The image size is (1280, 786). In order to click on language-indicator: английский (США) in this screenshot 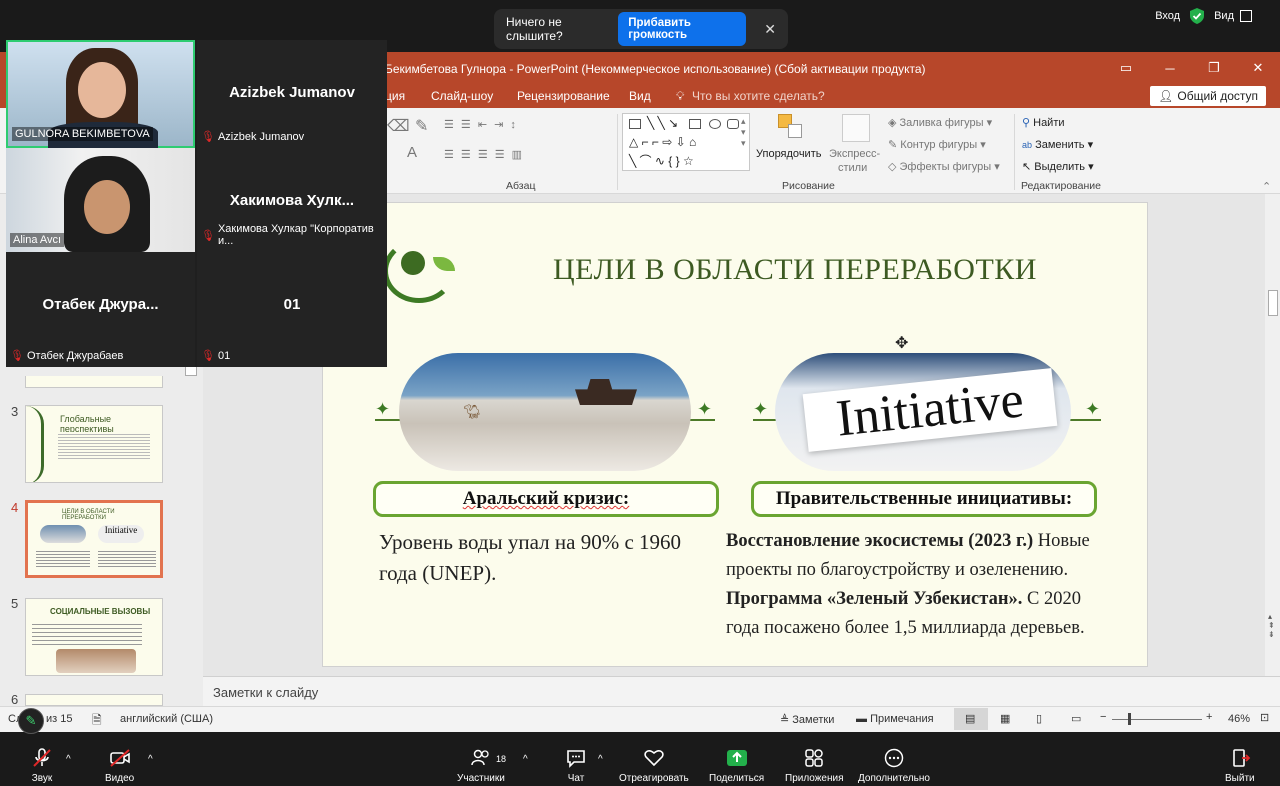, I will do `click(166, 719)`.